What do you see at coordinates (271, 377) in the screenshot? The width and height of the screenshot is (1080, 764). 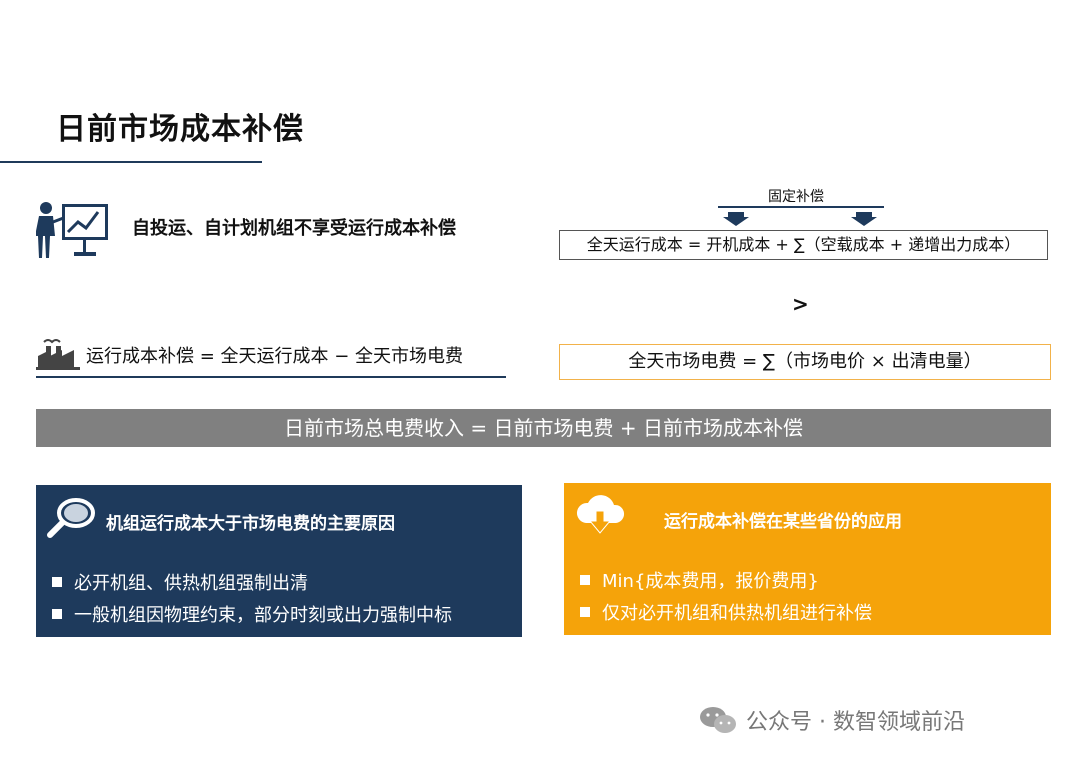 I see `formula-underline` at bounding box center [271, 377].